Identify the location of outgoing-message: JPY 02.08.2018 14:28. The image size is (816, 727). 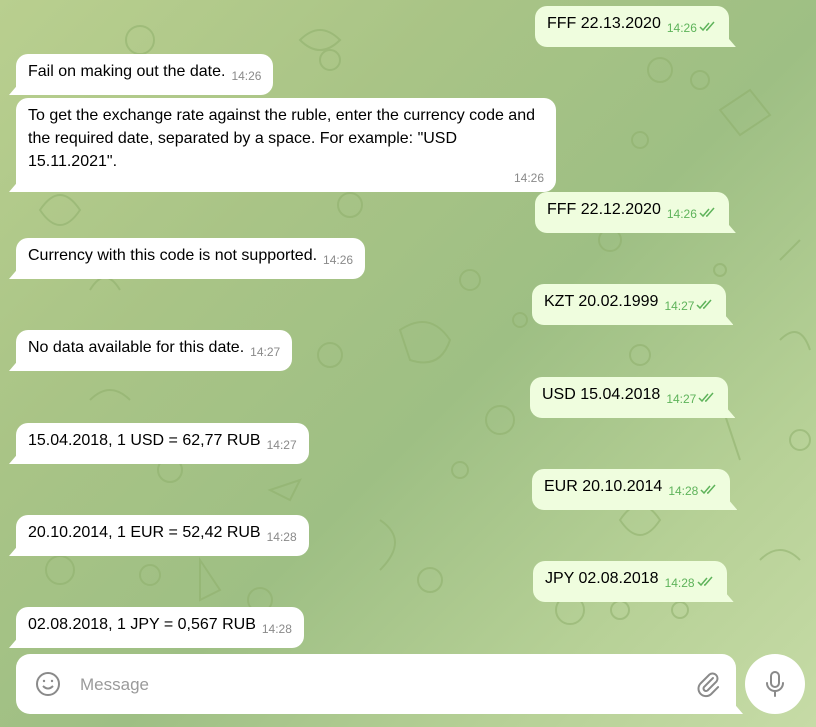
(630, 581).